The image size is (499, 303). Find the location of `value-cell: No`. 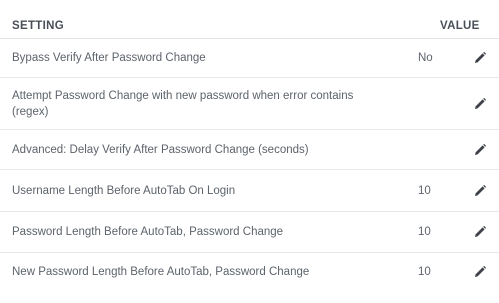

value-cell: No is located at coordinates (458, 58).